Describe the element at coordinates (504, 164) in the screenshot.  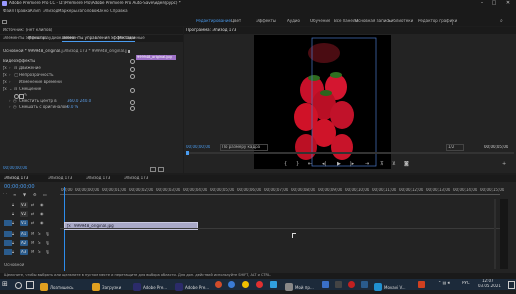
I see `add-button: +` at that location.